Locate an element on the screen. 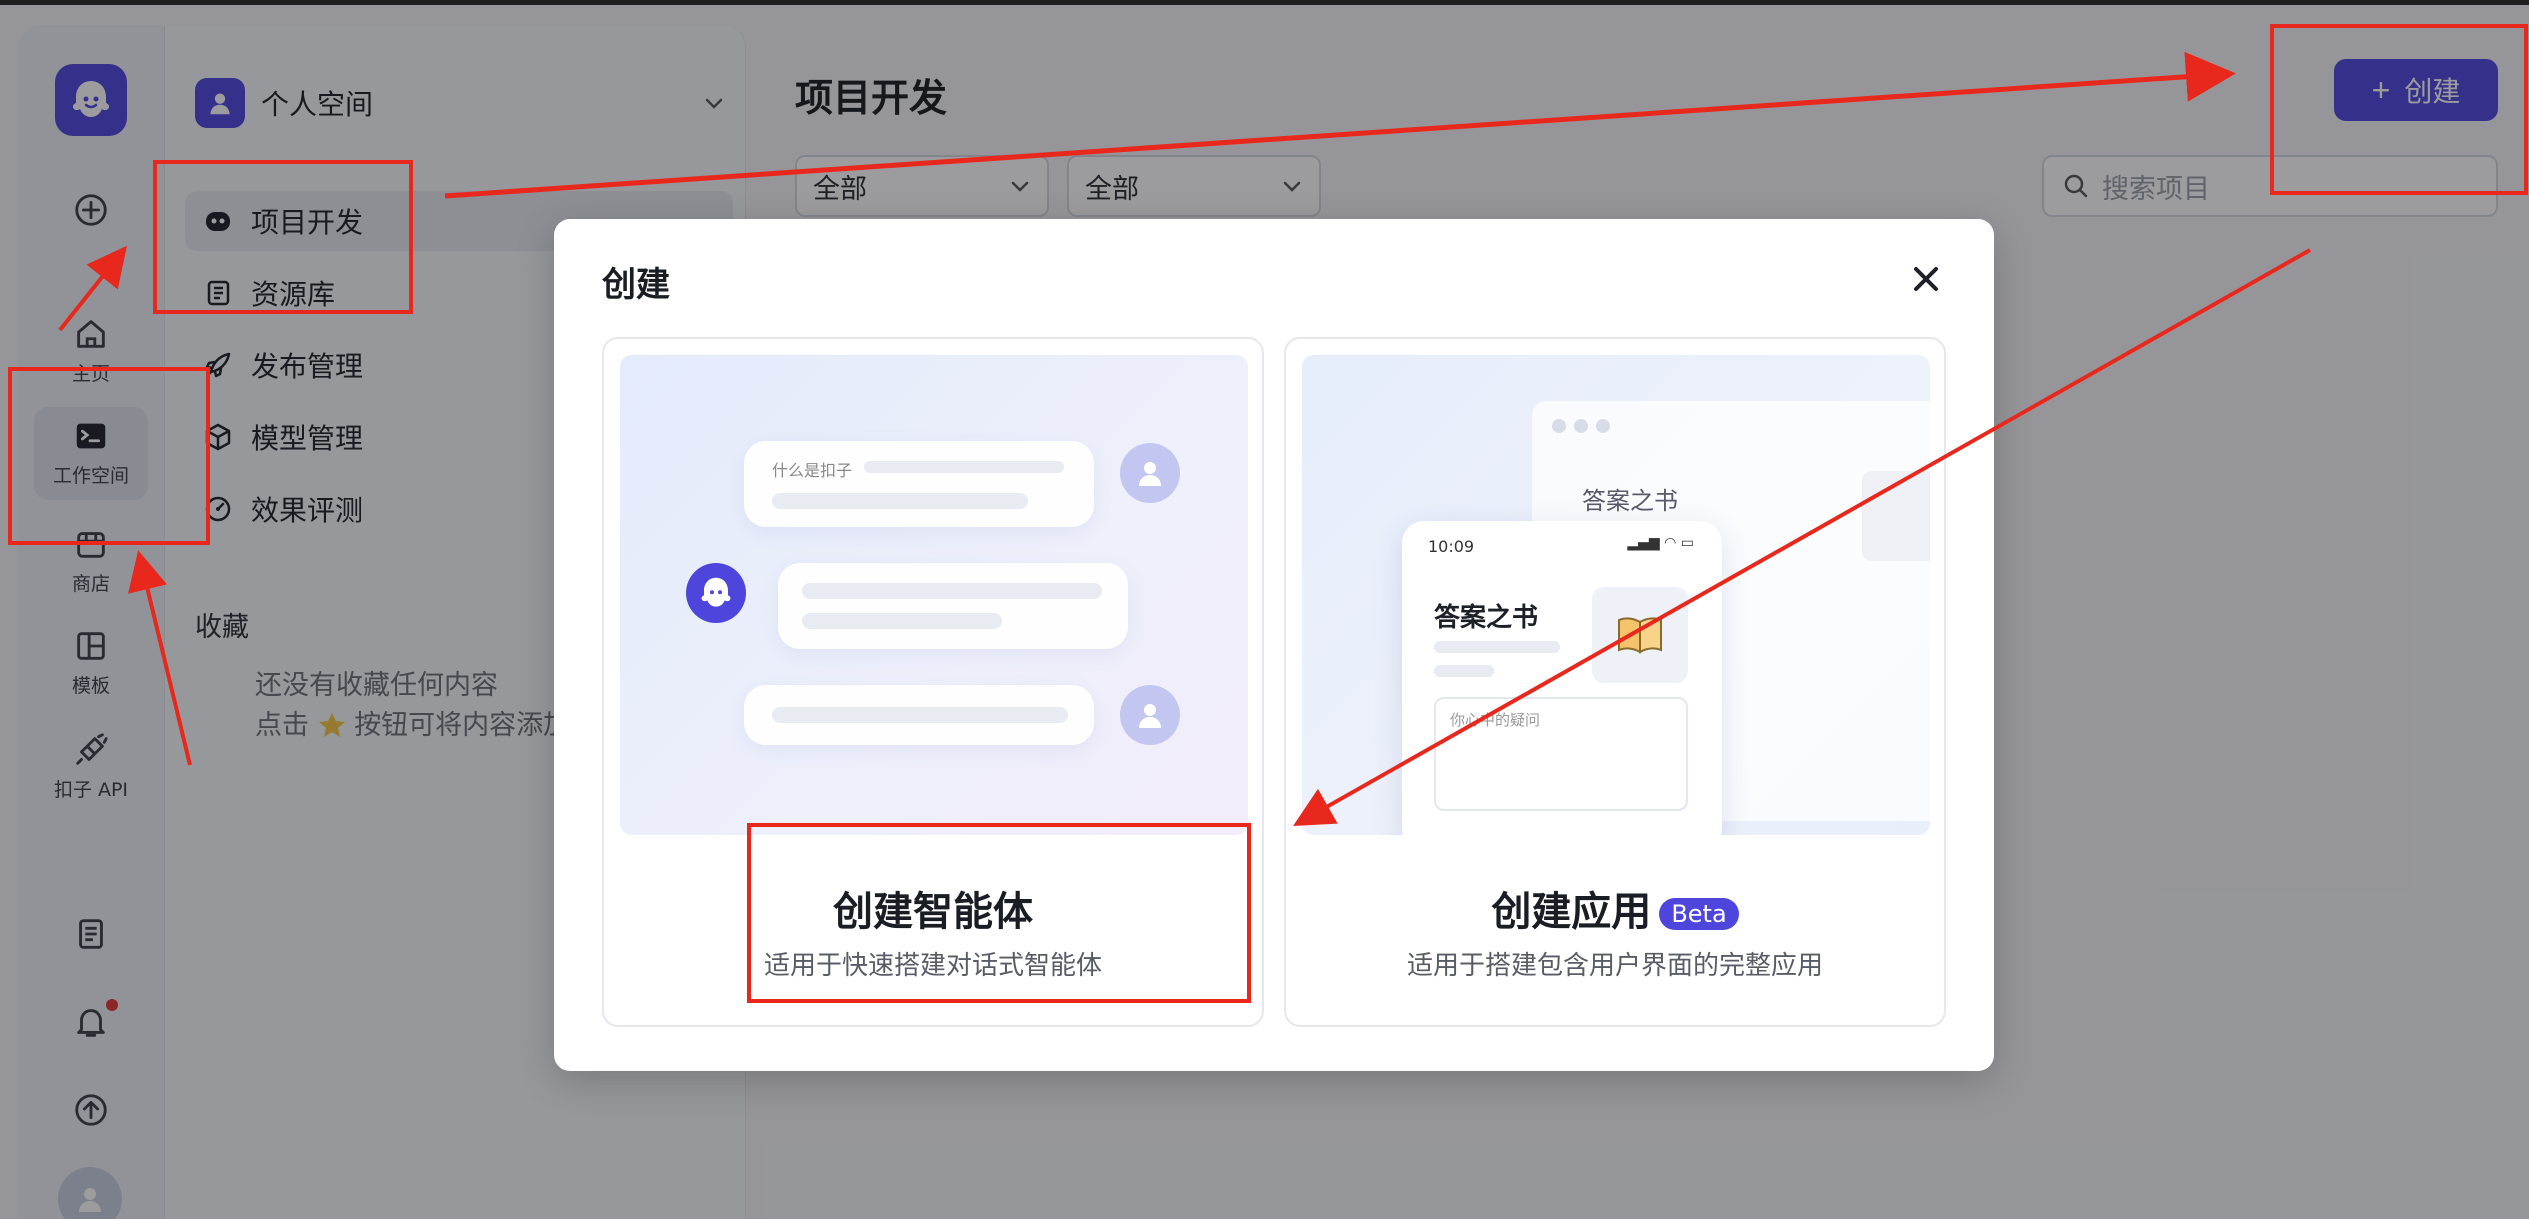 The height and width of the screenshot is (1219, 2529). modal-title: 创建 is located at coordinates (636, 285).